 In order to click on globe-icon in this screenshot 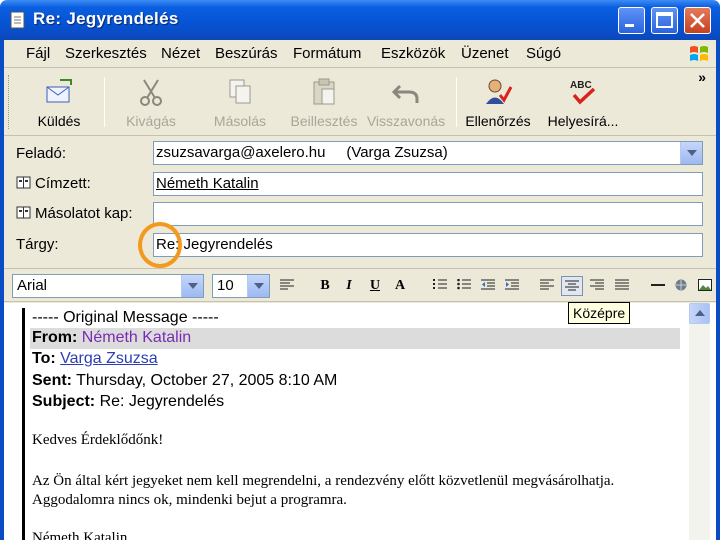, I will do `click(681, 285)`.